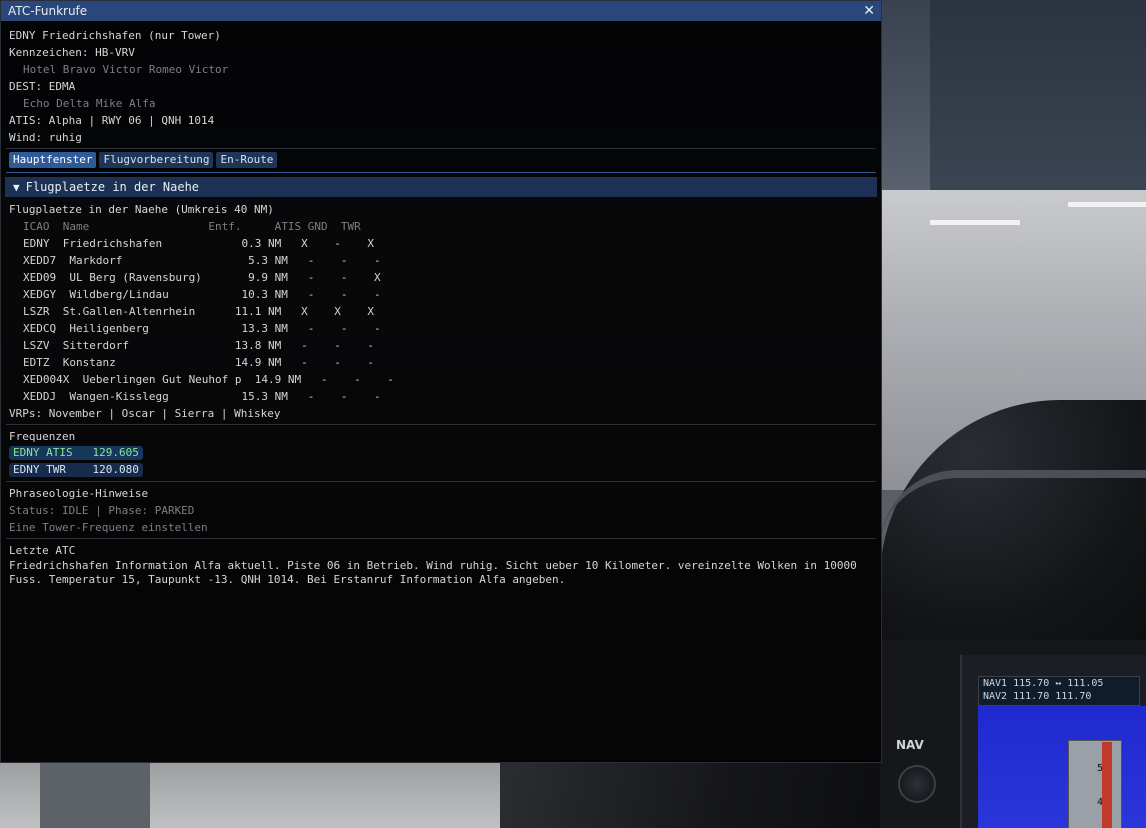 The height and width of the screenshot is (828, 1146). I want to click on table-row: XEDGY Wildberg/Lindau 10.3 NM - - -, so click(441, 294).